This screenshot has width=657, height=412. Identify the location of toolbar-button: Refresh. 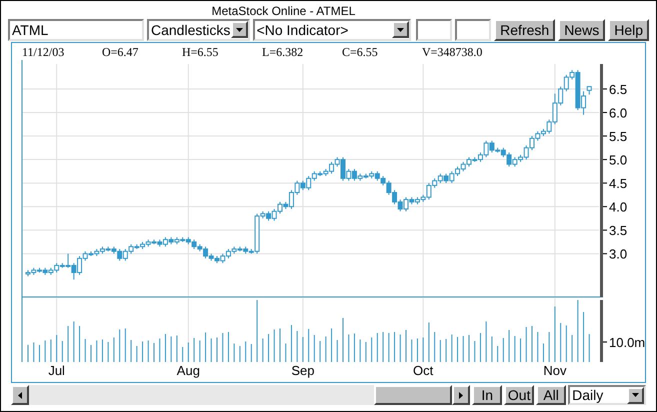
(525, 29).